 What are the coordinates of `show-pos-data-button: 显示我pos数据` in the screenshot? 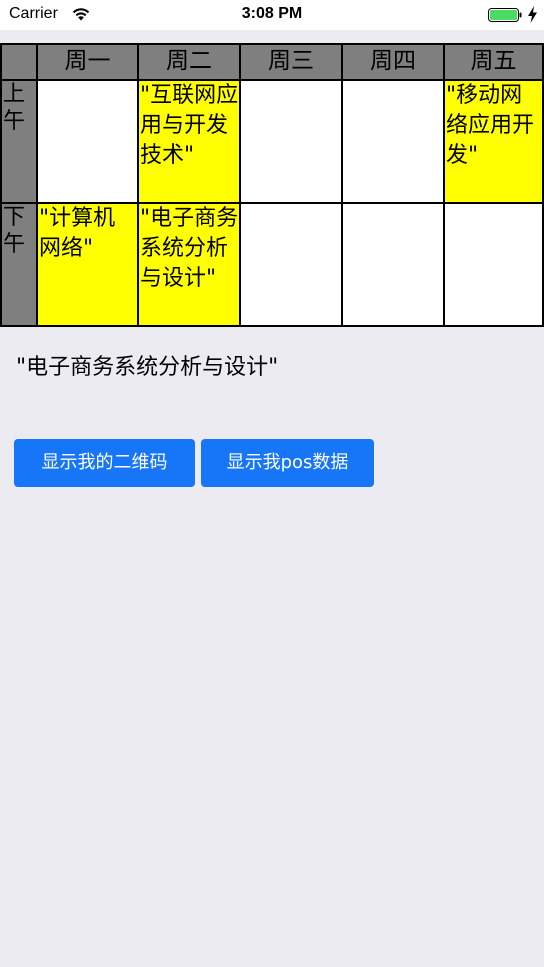 It's located at (287, 463).